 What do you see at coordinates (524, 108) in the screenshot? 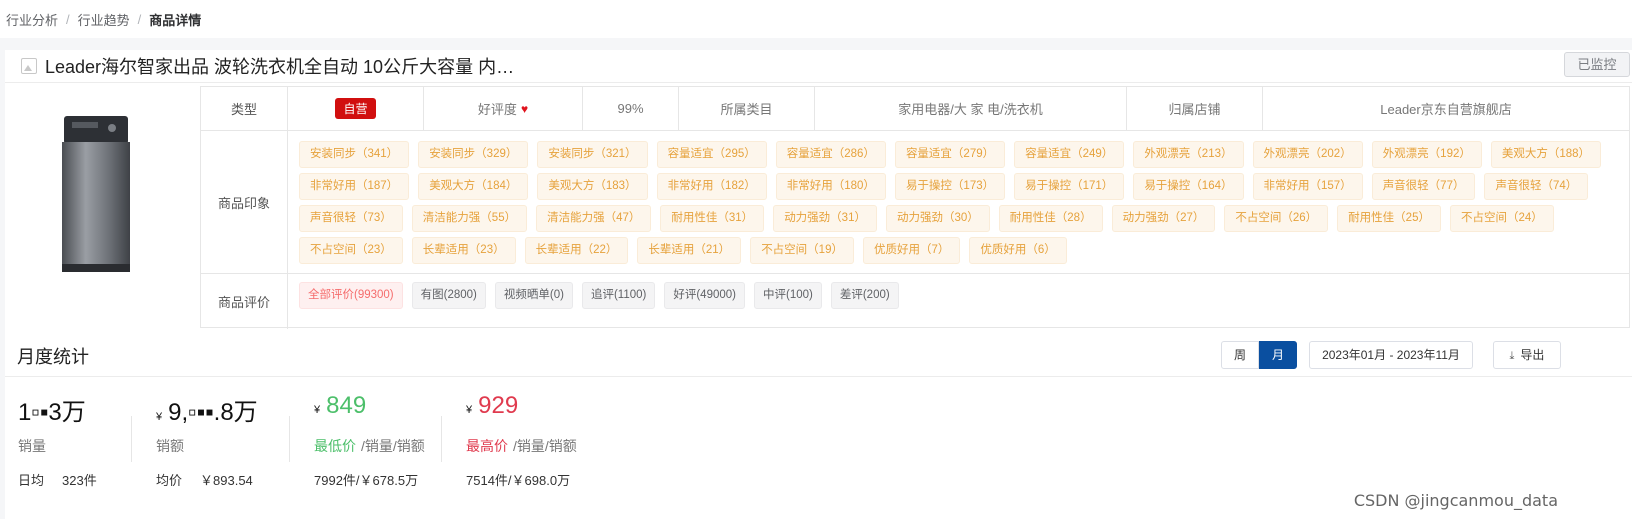
I see `heart-icon: ♥` at bounding box center [524, 108].